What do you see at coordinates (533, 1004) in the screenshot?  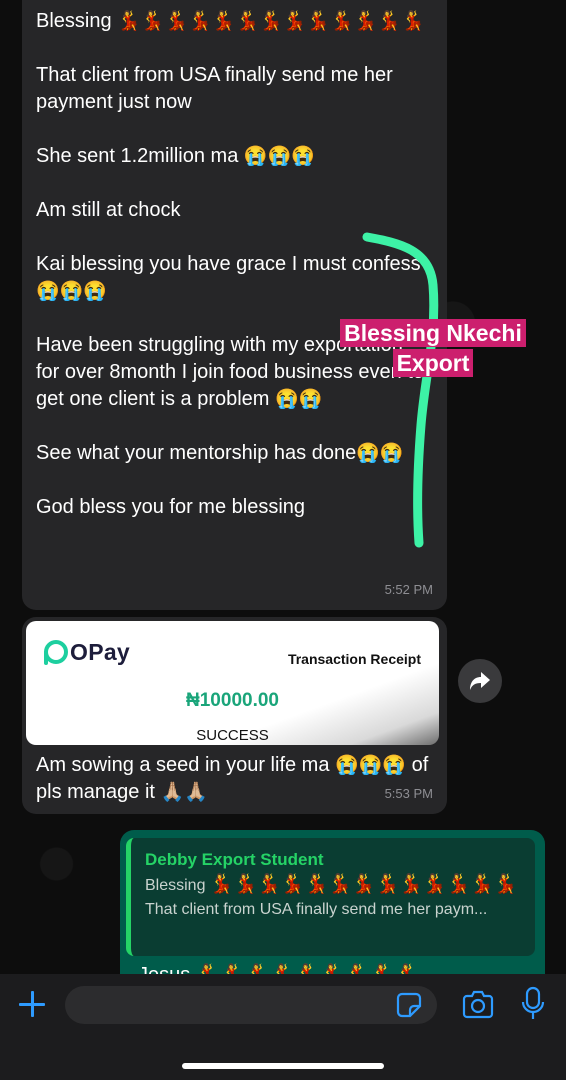 I see `microphone-icon` at bounding box center [533, 1004].